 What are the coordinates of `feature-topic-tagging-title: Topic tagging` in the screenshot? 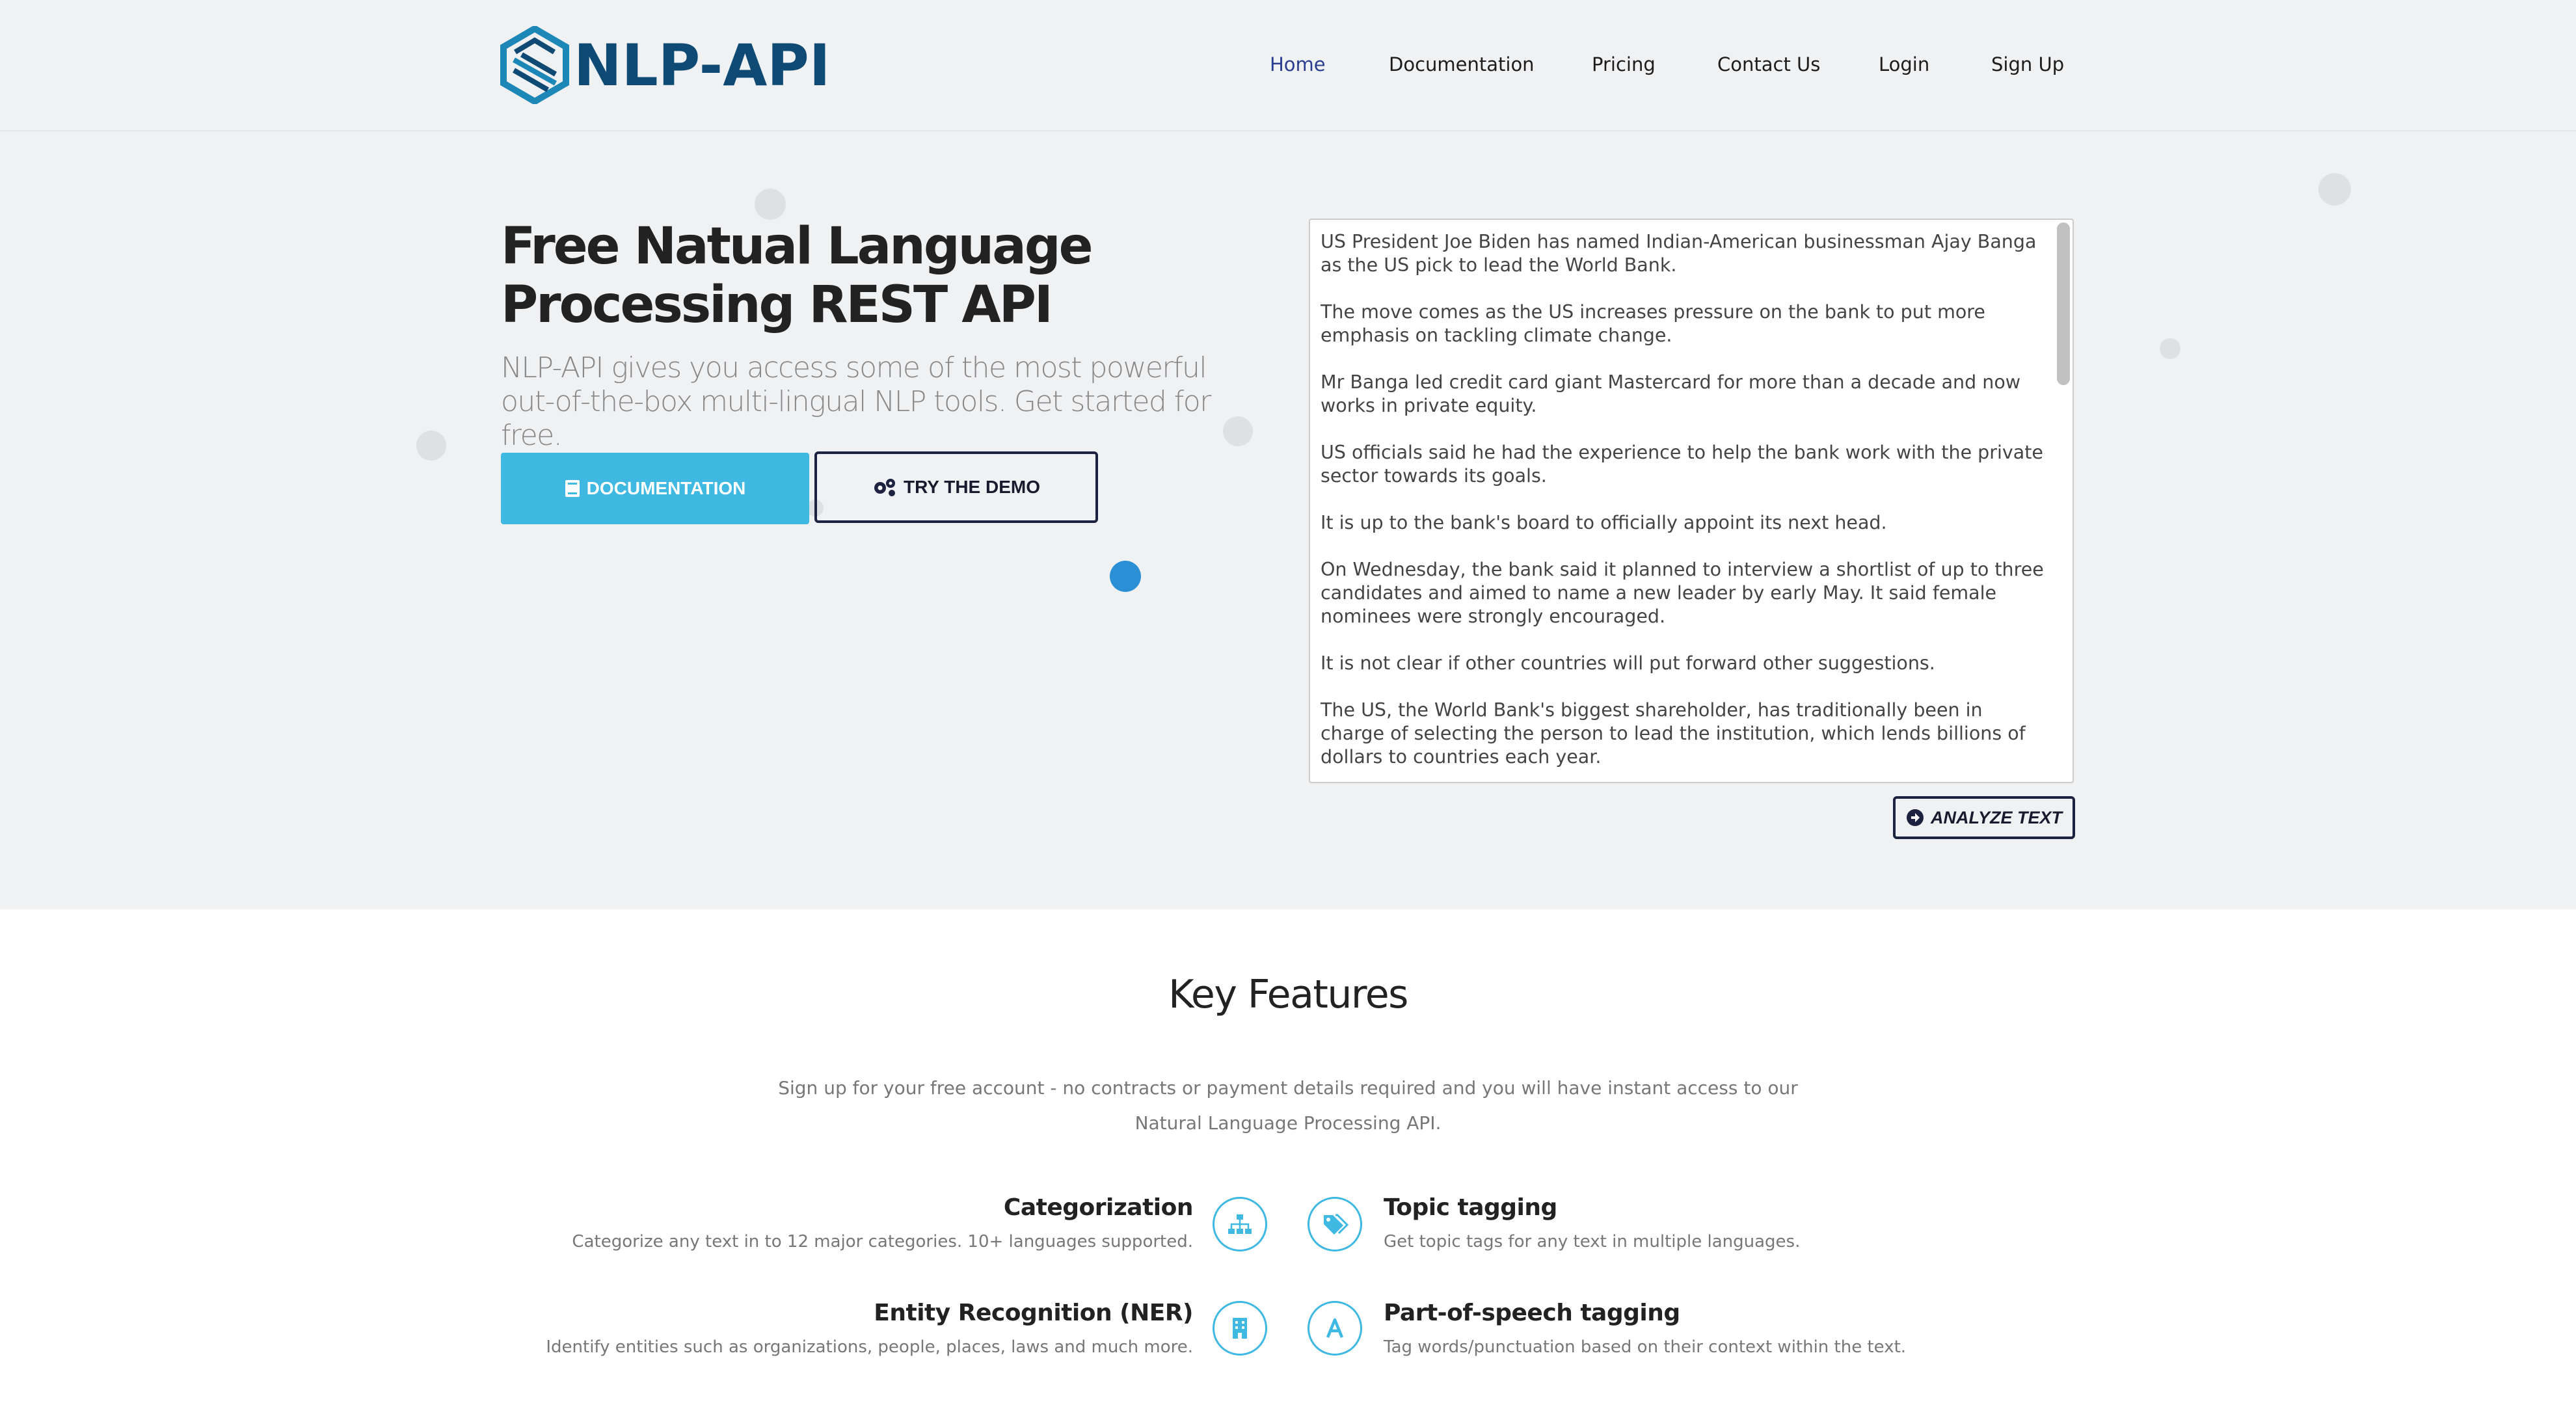 It's located at (1470, 1207).